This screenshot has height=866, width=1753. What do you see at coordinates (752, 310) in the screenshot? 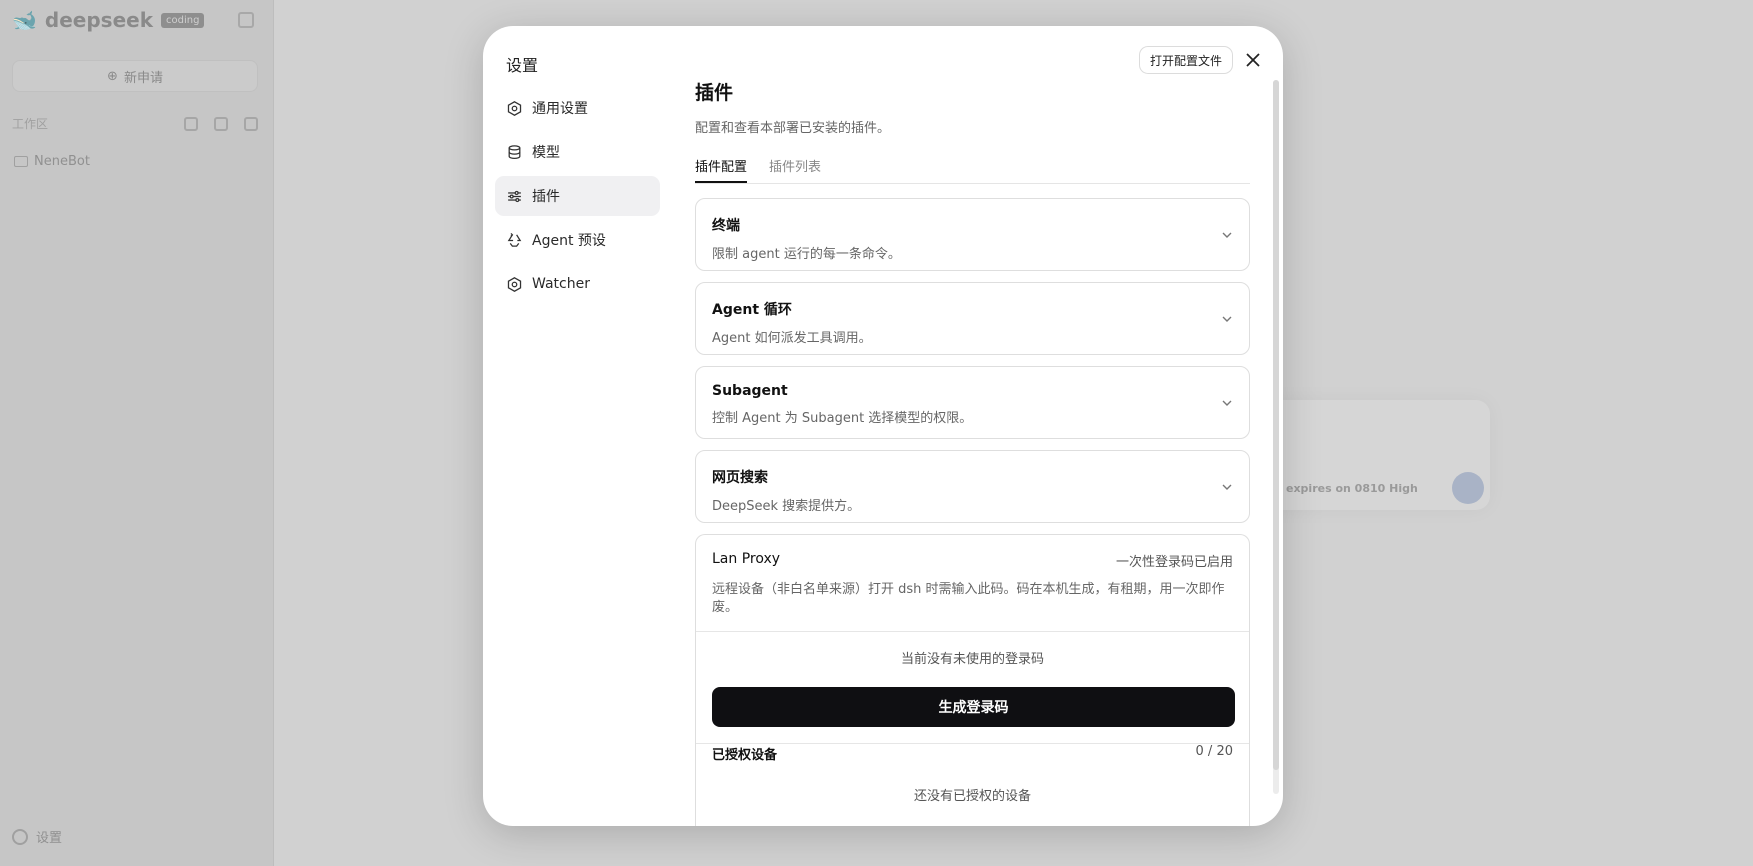
I see `card-title: Agent 循环` at bounding box center [752, 310].